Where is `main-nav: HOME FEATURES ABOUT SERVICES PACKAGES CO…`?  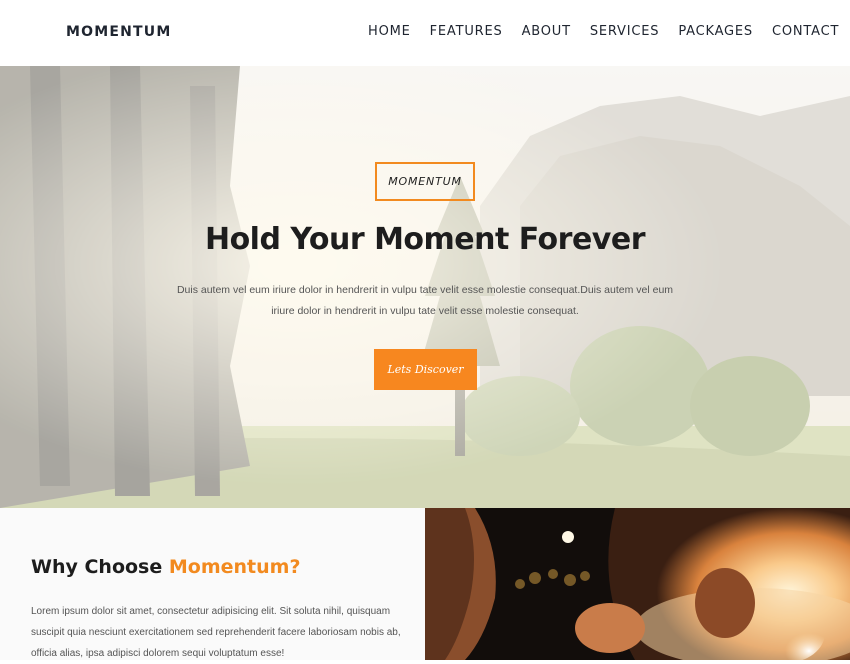 main-nav: HOME FEATURES ABOUT SERVICES PACKAGES CO… is located at coordinates (609, 31).